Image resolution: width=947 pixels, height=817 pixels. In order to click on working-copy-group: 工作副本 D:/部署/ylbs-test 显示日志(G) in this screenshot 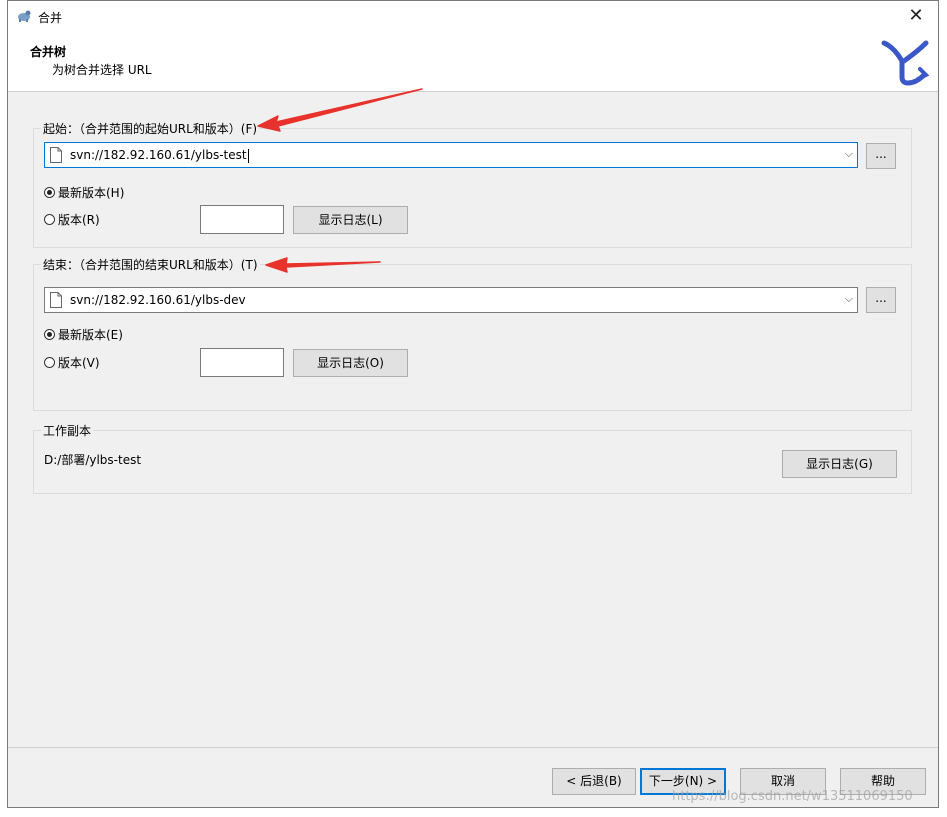, I will do `click(472, 458)`.